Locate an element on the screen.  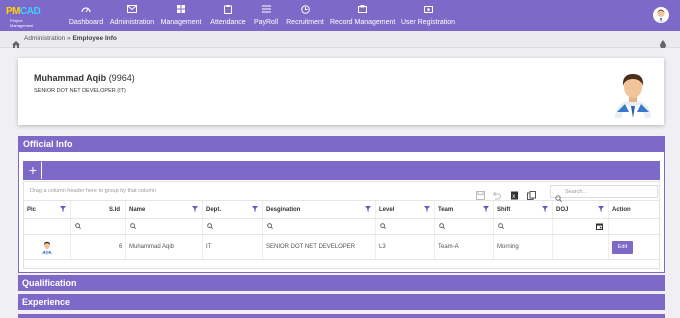
folder-icon is located at coordinates (362, 11).